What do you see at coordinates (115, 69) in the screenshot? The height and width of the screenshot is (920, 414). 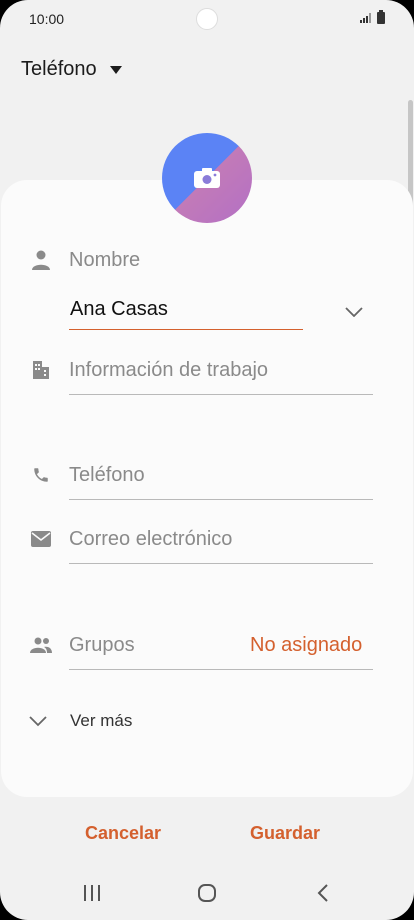 I see `caret-down-icon` at bounding box center [115, 69].